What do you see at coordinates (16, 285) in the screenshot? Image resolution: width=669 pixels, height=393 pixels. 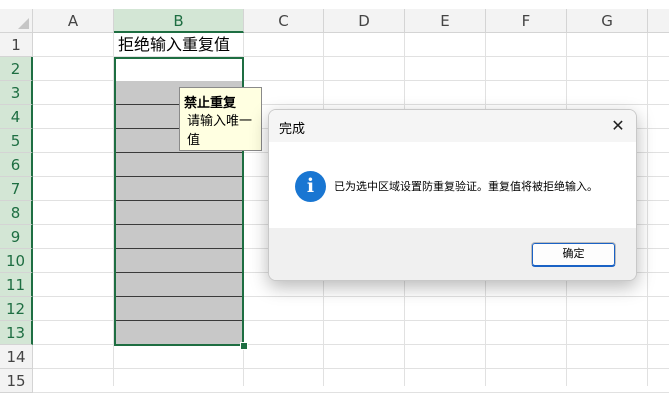 I see `row-header-11: 11` at bounding box center [16, 285].